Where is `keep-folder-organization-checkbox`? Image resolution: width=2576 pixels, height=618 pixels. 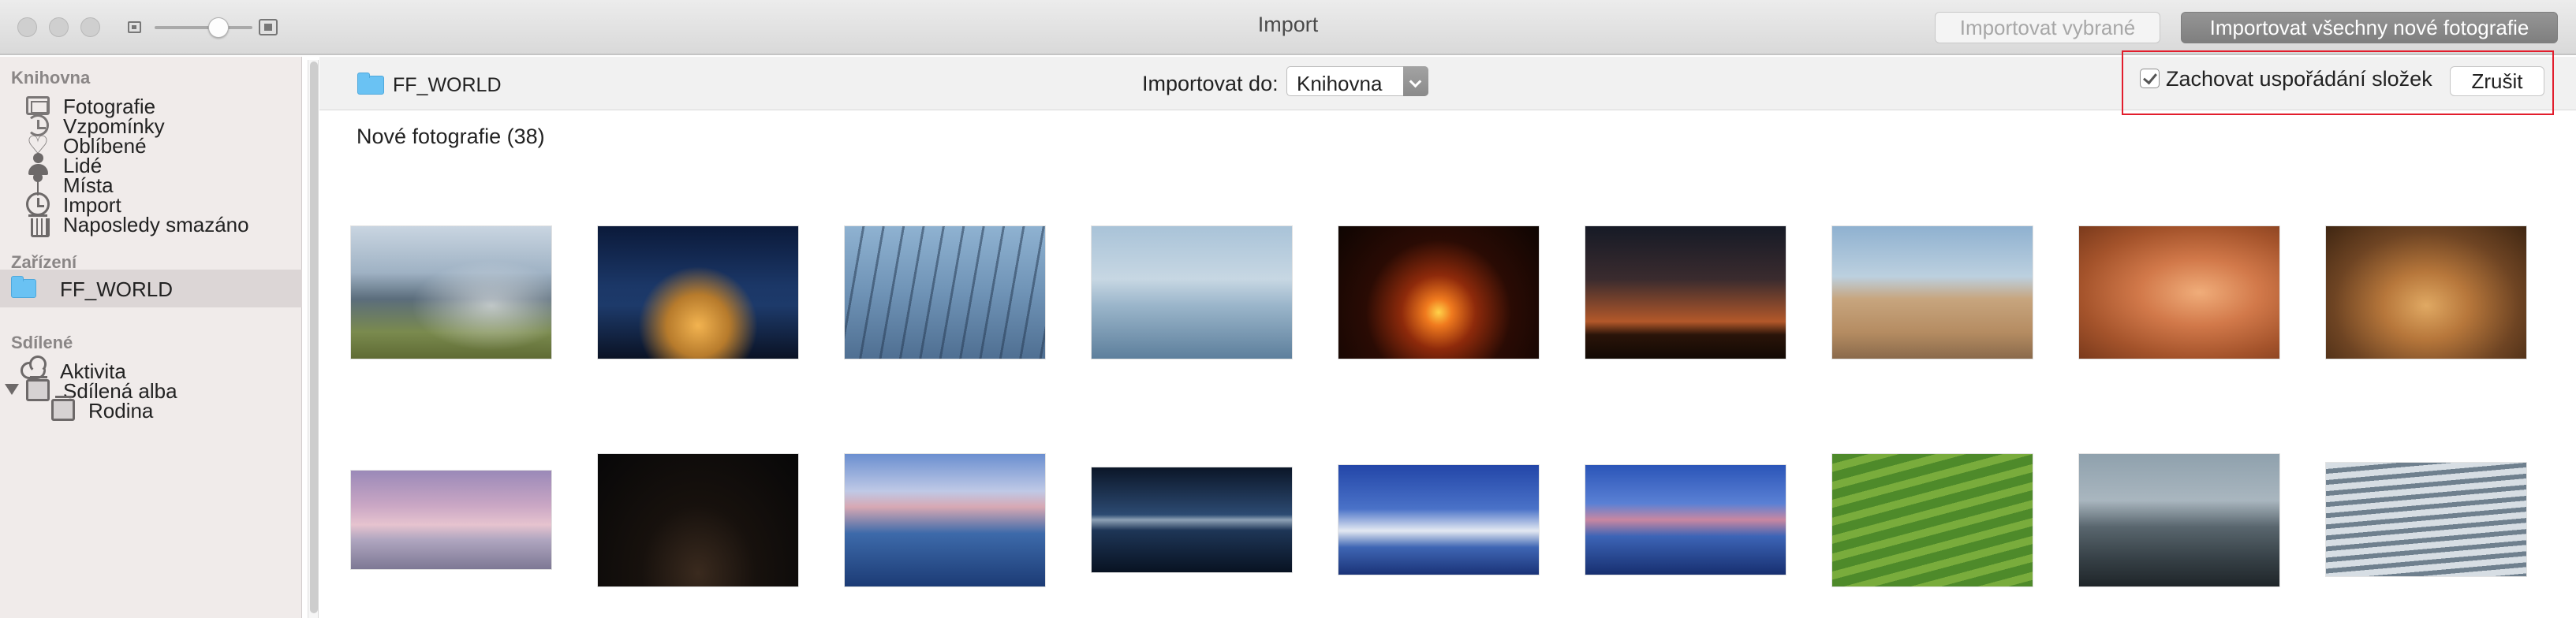 keep-folder-organization-checkbox is located at coordinates (2150, 78).